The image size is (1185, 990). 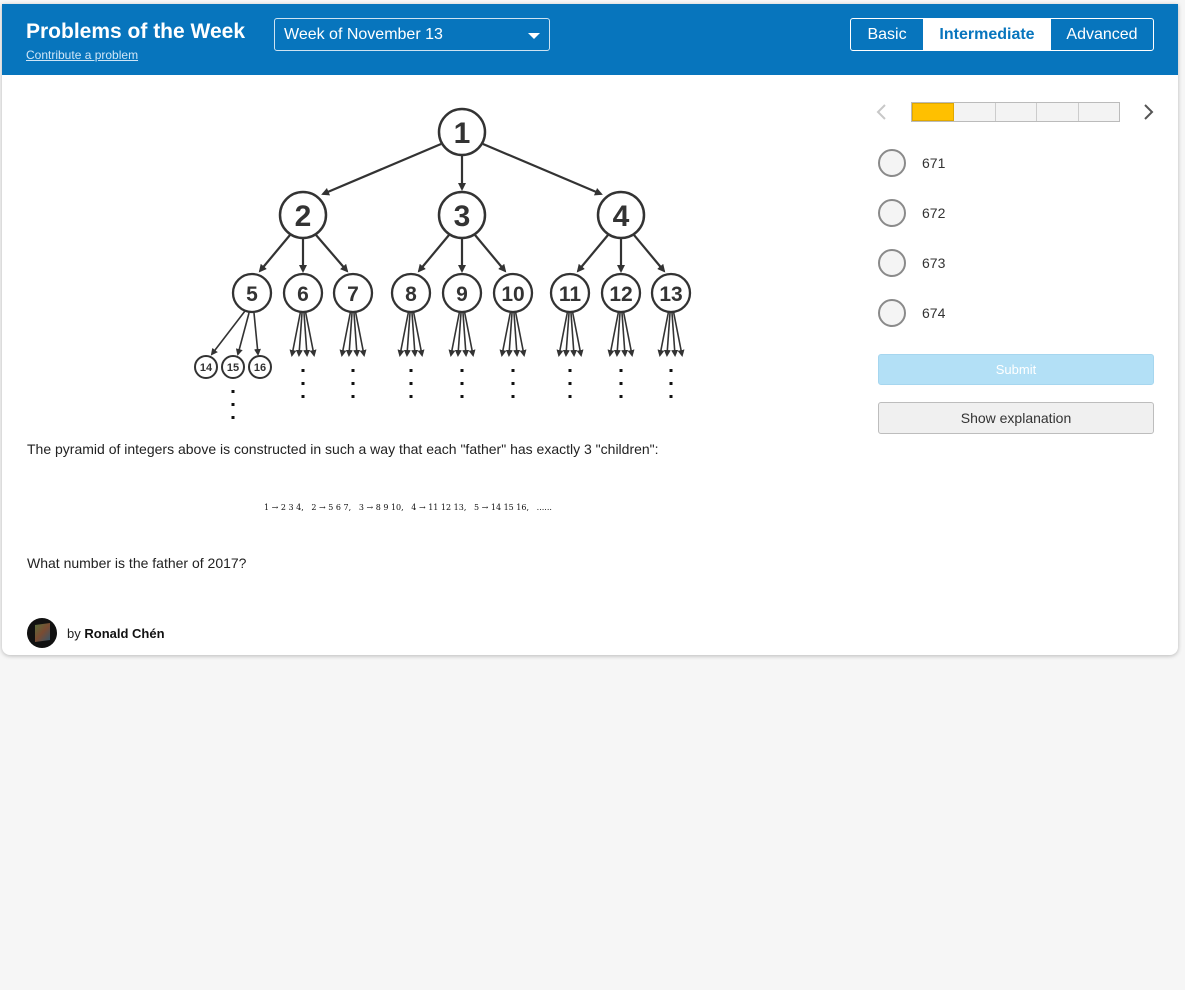 I want to click on avatar, so click(x=42, y=633).